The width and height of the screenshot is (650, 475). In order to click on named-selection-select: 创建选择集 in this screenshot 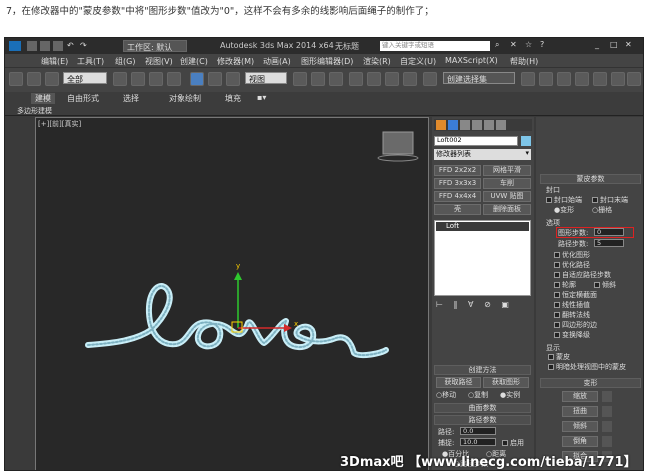, I will do `click(479, 78)`.